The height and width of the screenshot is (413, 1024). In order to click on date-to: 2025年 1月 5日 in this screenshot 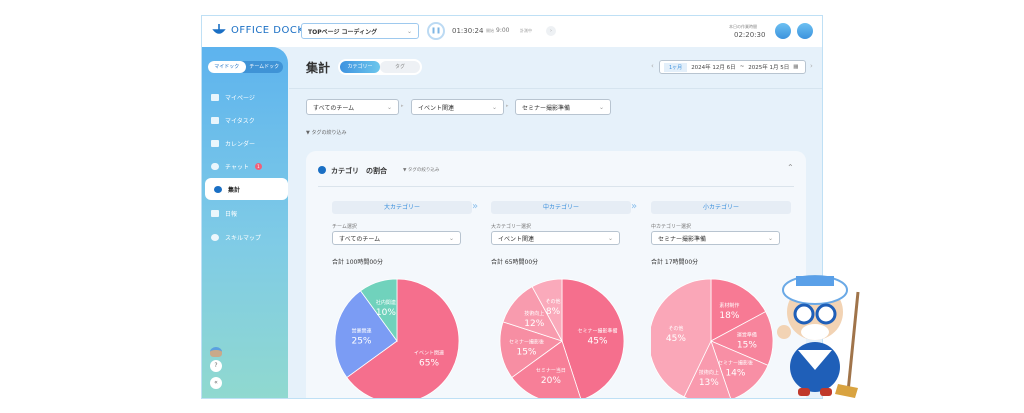, I will do `click(769, 68)`.